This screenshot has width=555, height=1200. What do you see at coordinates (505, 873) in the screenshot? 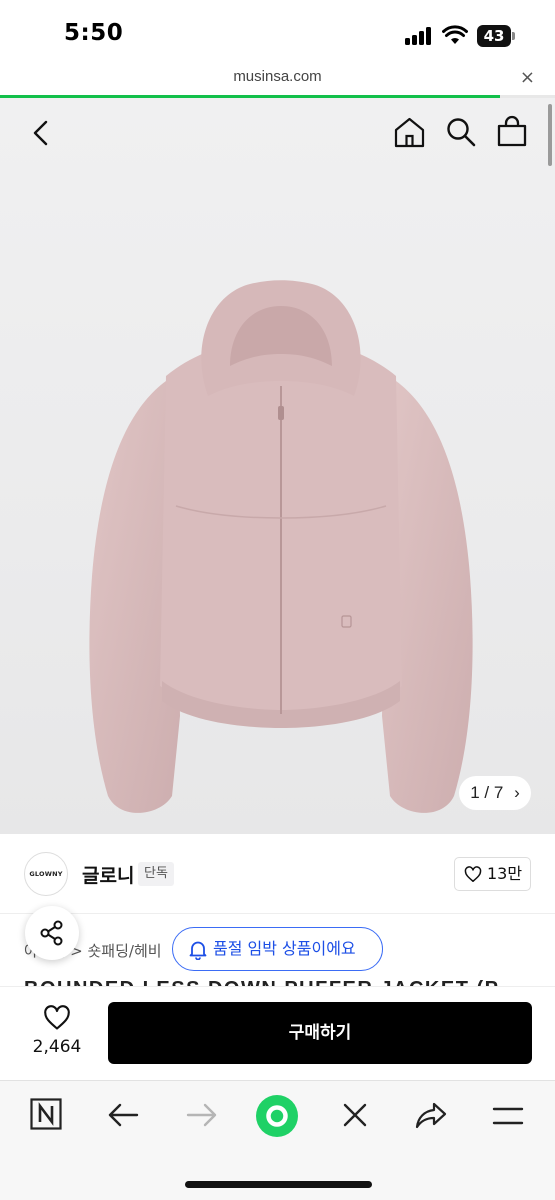
I see `brand-like-count: 13만` at bounding box center [505, 873].